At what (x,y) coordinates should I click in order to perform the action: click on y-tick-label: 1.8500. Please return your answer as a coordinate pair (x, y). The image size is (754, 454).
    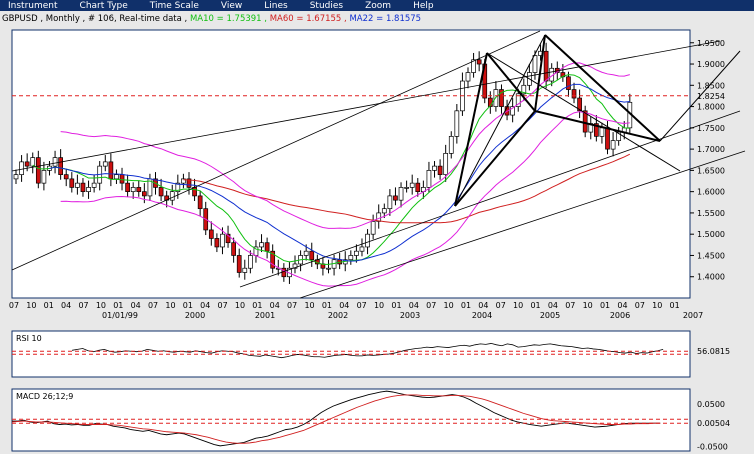
    Looking at the image, I should click on (711, 85).